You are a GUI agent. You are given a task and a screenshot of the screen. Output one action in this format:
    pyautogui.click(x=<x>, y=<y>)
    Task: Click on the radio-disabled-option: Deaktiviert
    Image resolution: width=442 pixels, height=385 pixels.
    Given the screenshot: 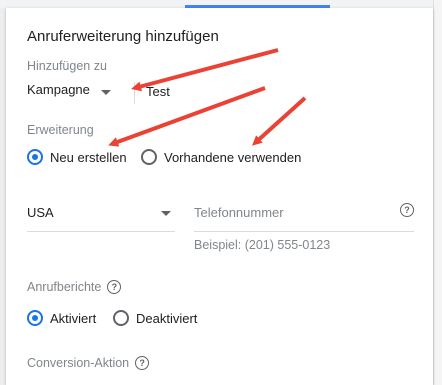 What is the action you would take?
    pyautogui.click(x=155, y=318)
    